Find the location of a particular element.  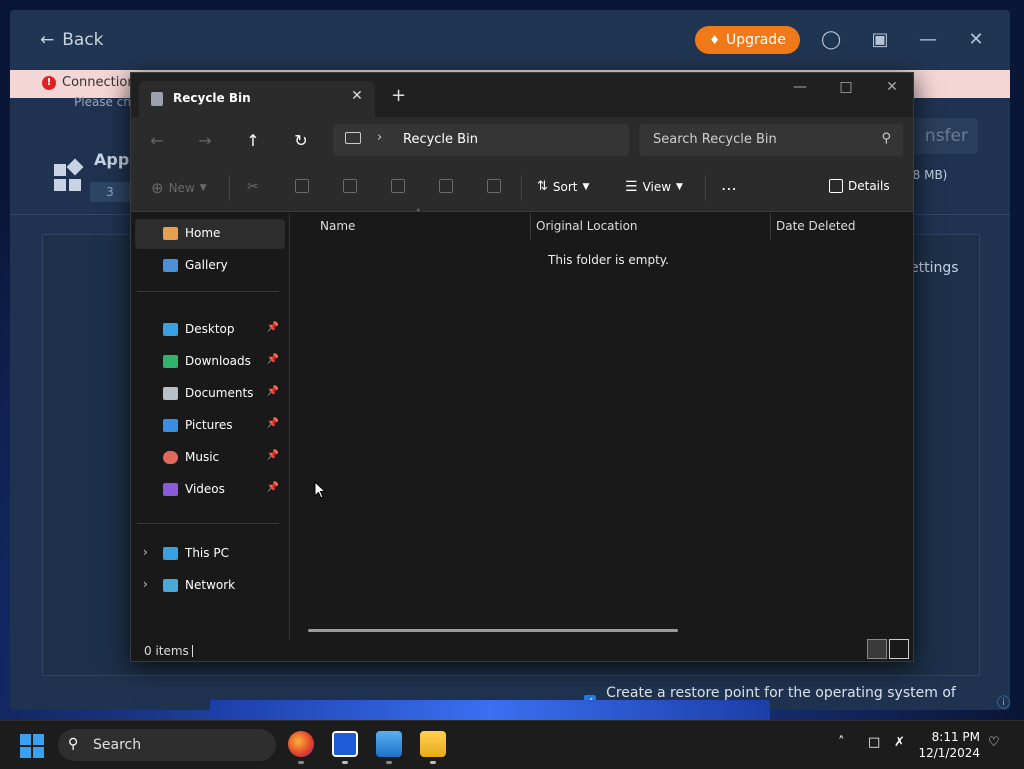

new-tab-button: + is located at coordinates (398, 95).